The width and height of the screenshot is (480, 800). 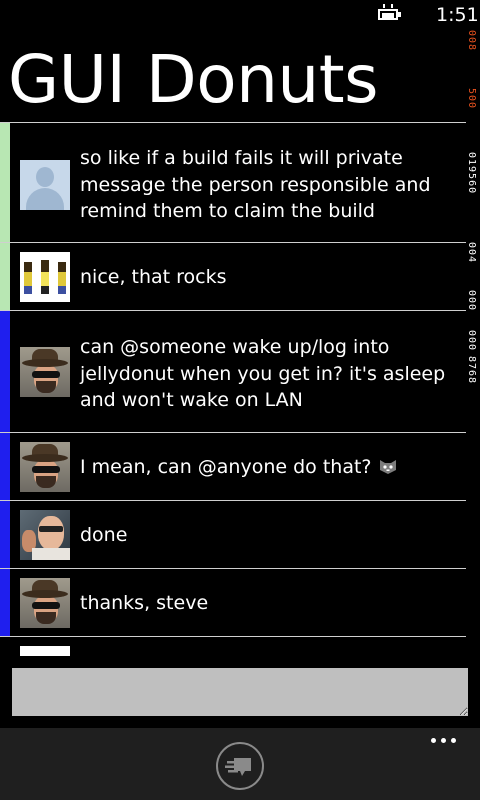 I want to click on send-message-icon, so click(x=240, y=766).